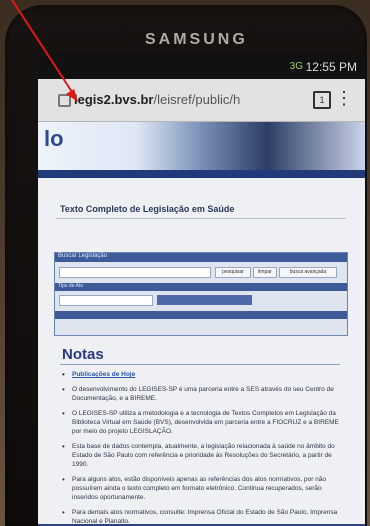  What do you see at coordinates (201, 257) in the screenshot?
I see `search-form-header: Buscar Legislação` at bounding box center [201, 257].